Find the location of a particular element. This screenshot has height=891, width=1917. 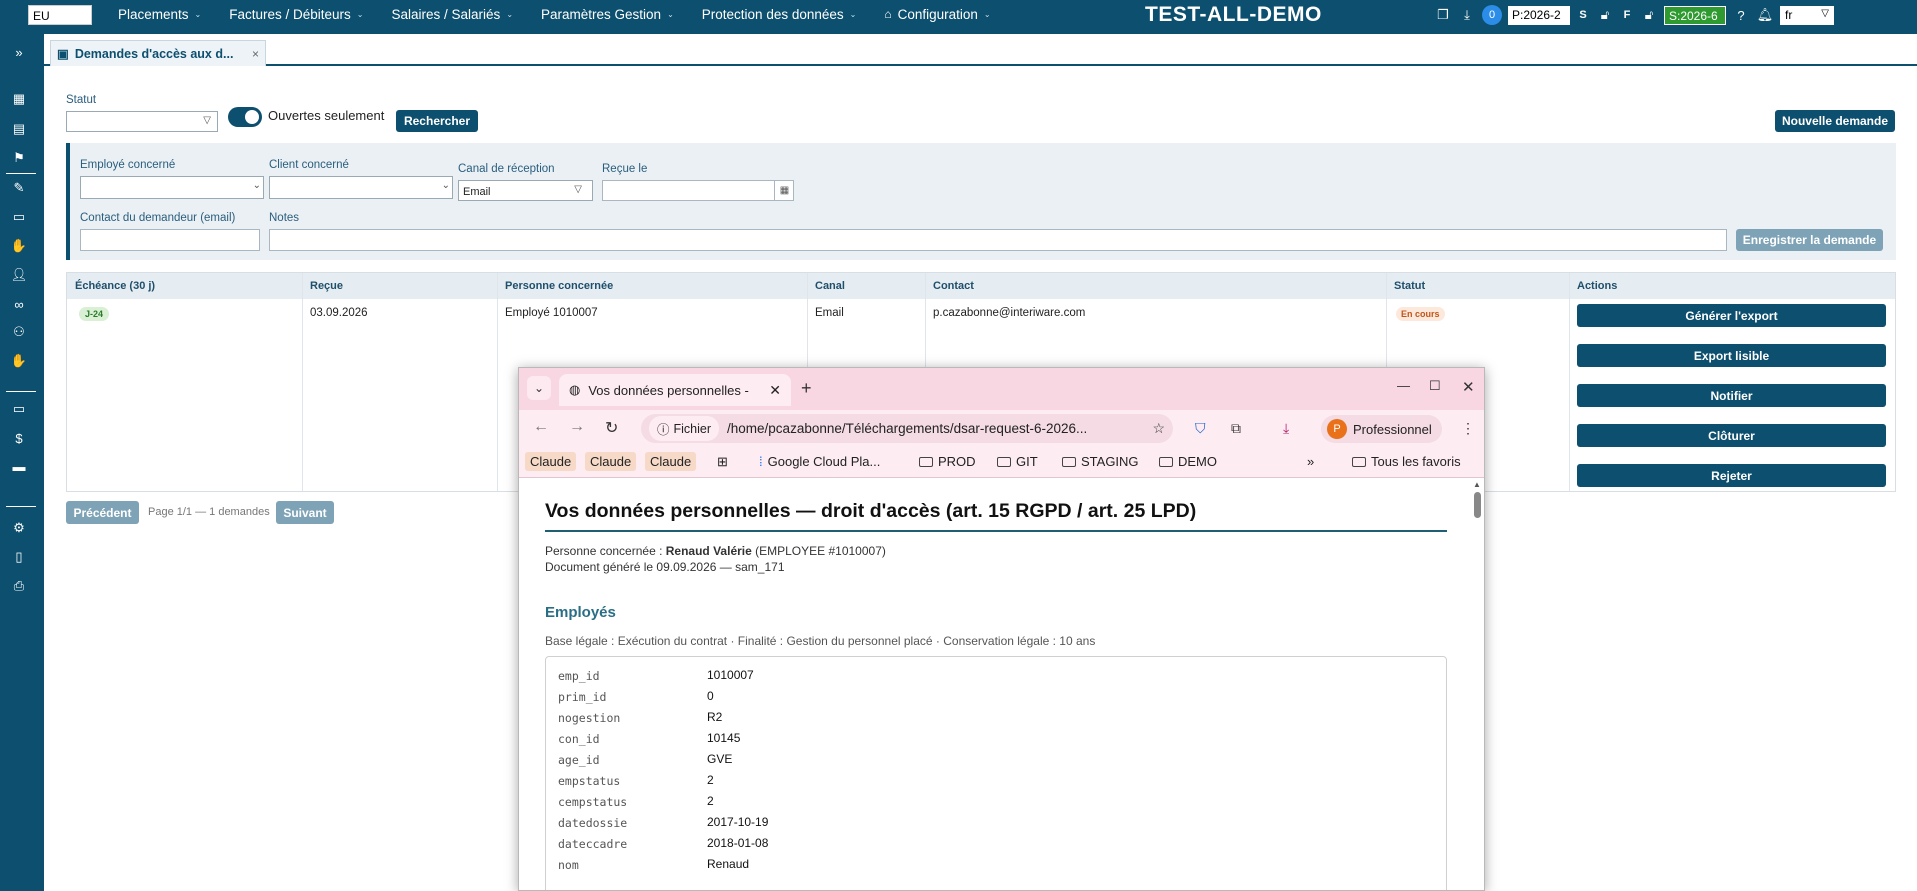

tab-search-icon: ⌄ is located at coordinates (539, 388).